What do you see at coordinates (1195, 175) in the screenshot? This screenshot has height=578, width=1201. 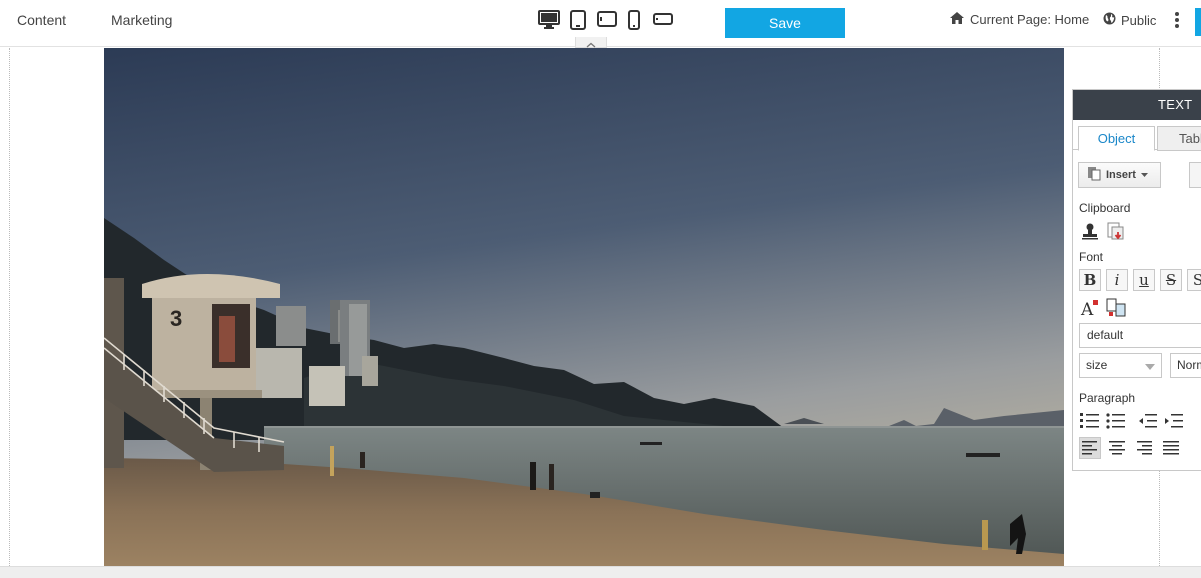 I see `secondary-insert-button` at bounding box center [1195, 175].